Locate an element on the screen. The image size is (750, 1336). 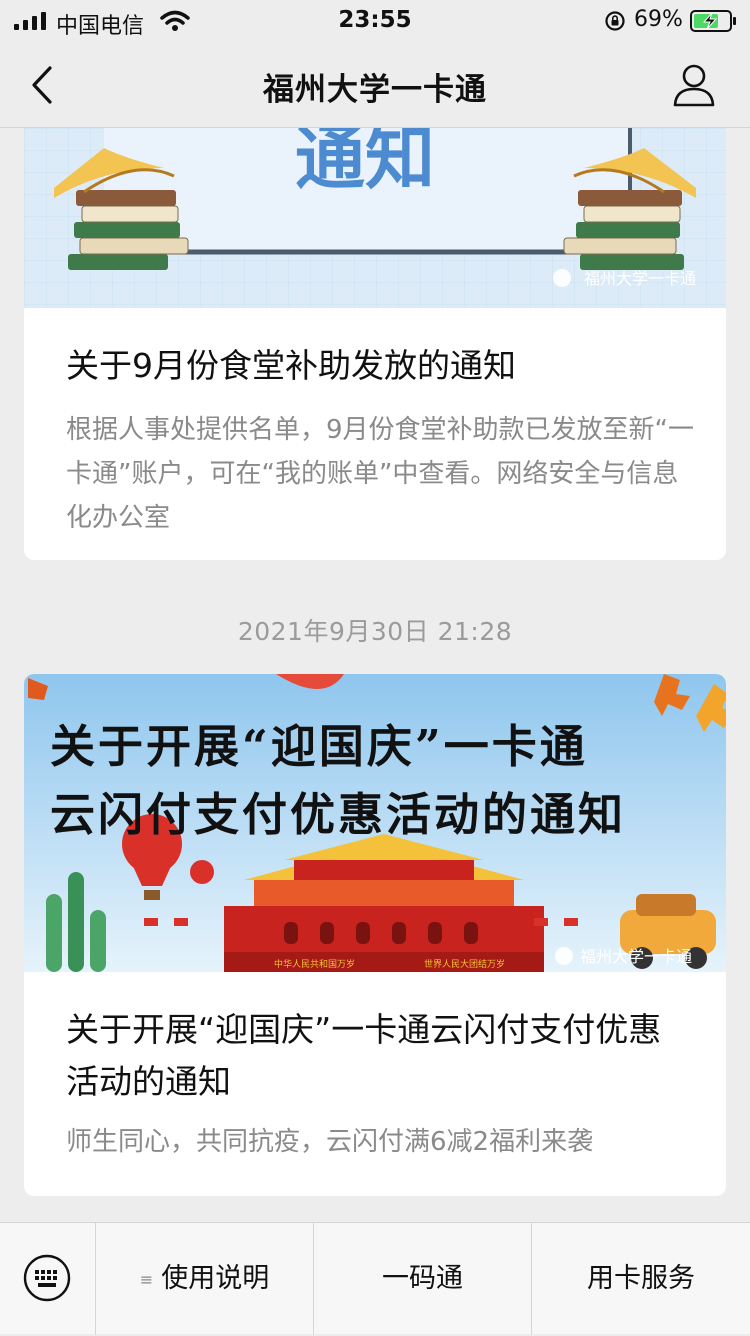
page-title: 福州大学一卡通 is located at coordinates (375, 90).